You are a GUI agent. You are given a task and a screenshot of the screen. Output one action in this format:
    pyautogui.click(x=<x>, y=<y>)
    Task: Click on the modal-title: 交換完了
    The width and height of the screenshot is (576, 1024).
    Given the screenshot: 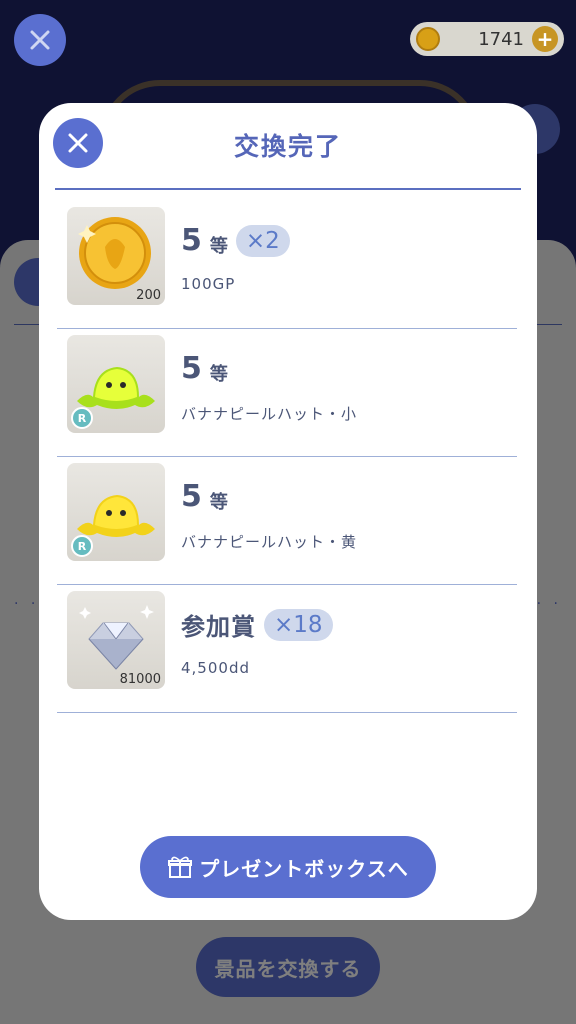 What is the action you would take?
    pyautogui.click(x=287, y=146)
    